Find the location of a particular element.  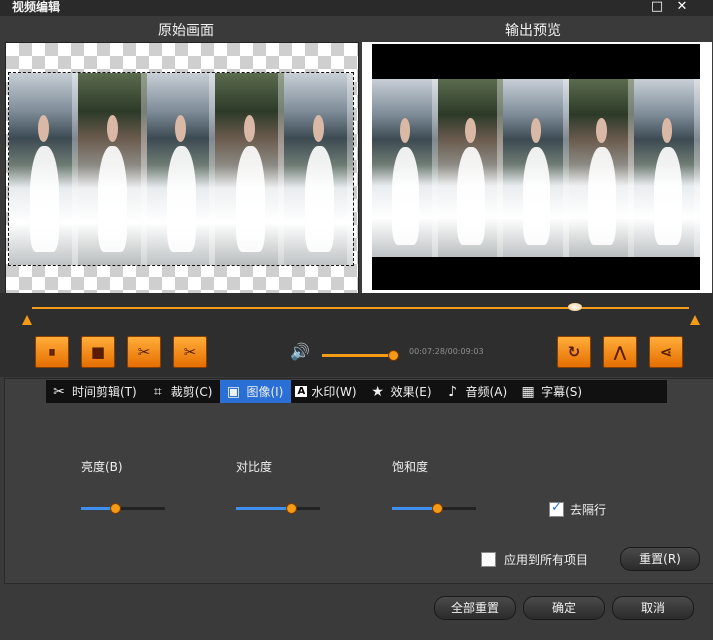

window-title: 视频编辑 is located at coordinates (36, 7).